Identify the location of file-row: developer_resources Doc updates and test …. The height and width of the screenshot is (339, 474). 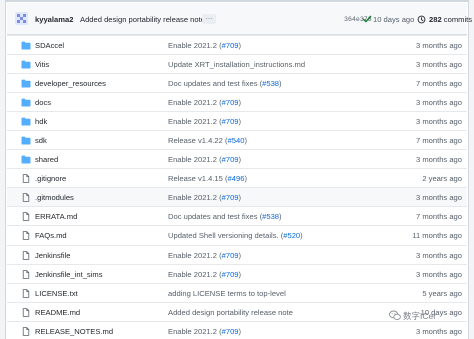
(237, 83).